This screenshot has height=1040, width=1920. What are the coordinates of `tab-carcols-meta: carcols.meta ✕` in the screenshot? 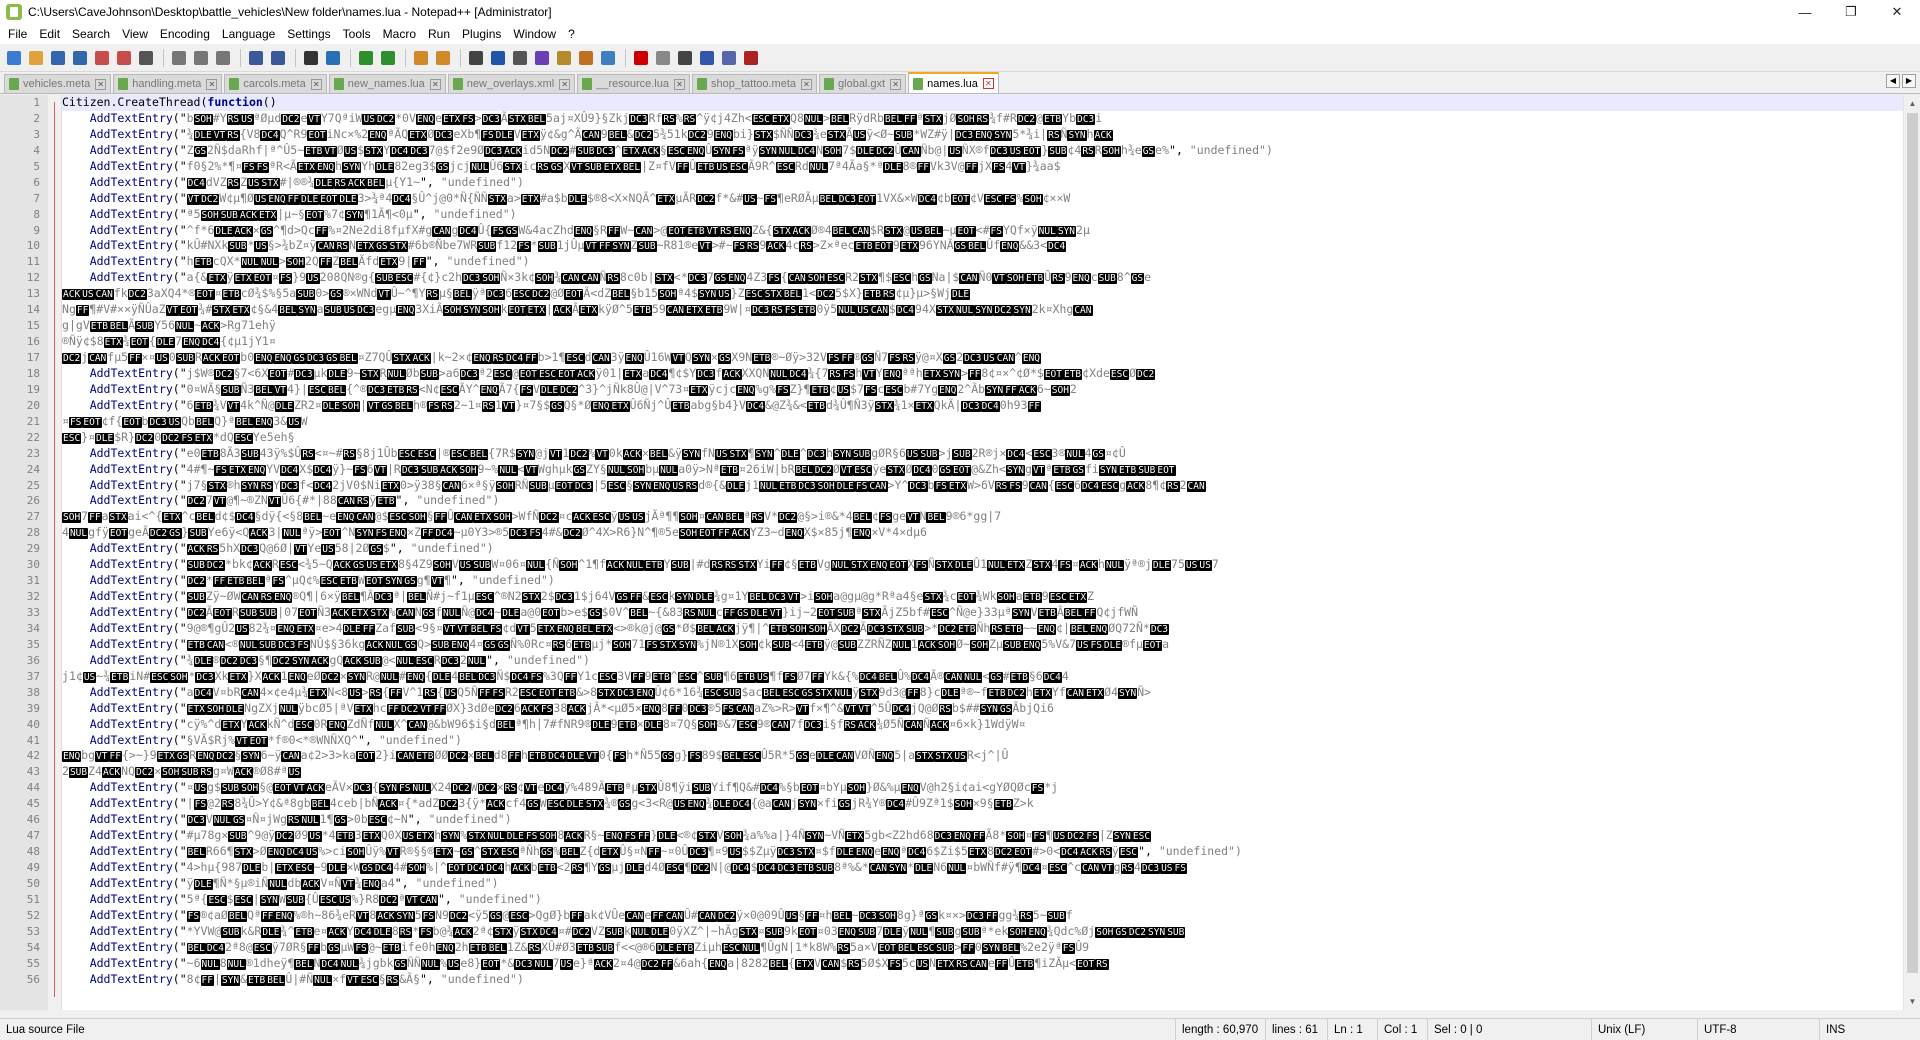 It's located at (275, 83).